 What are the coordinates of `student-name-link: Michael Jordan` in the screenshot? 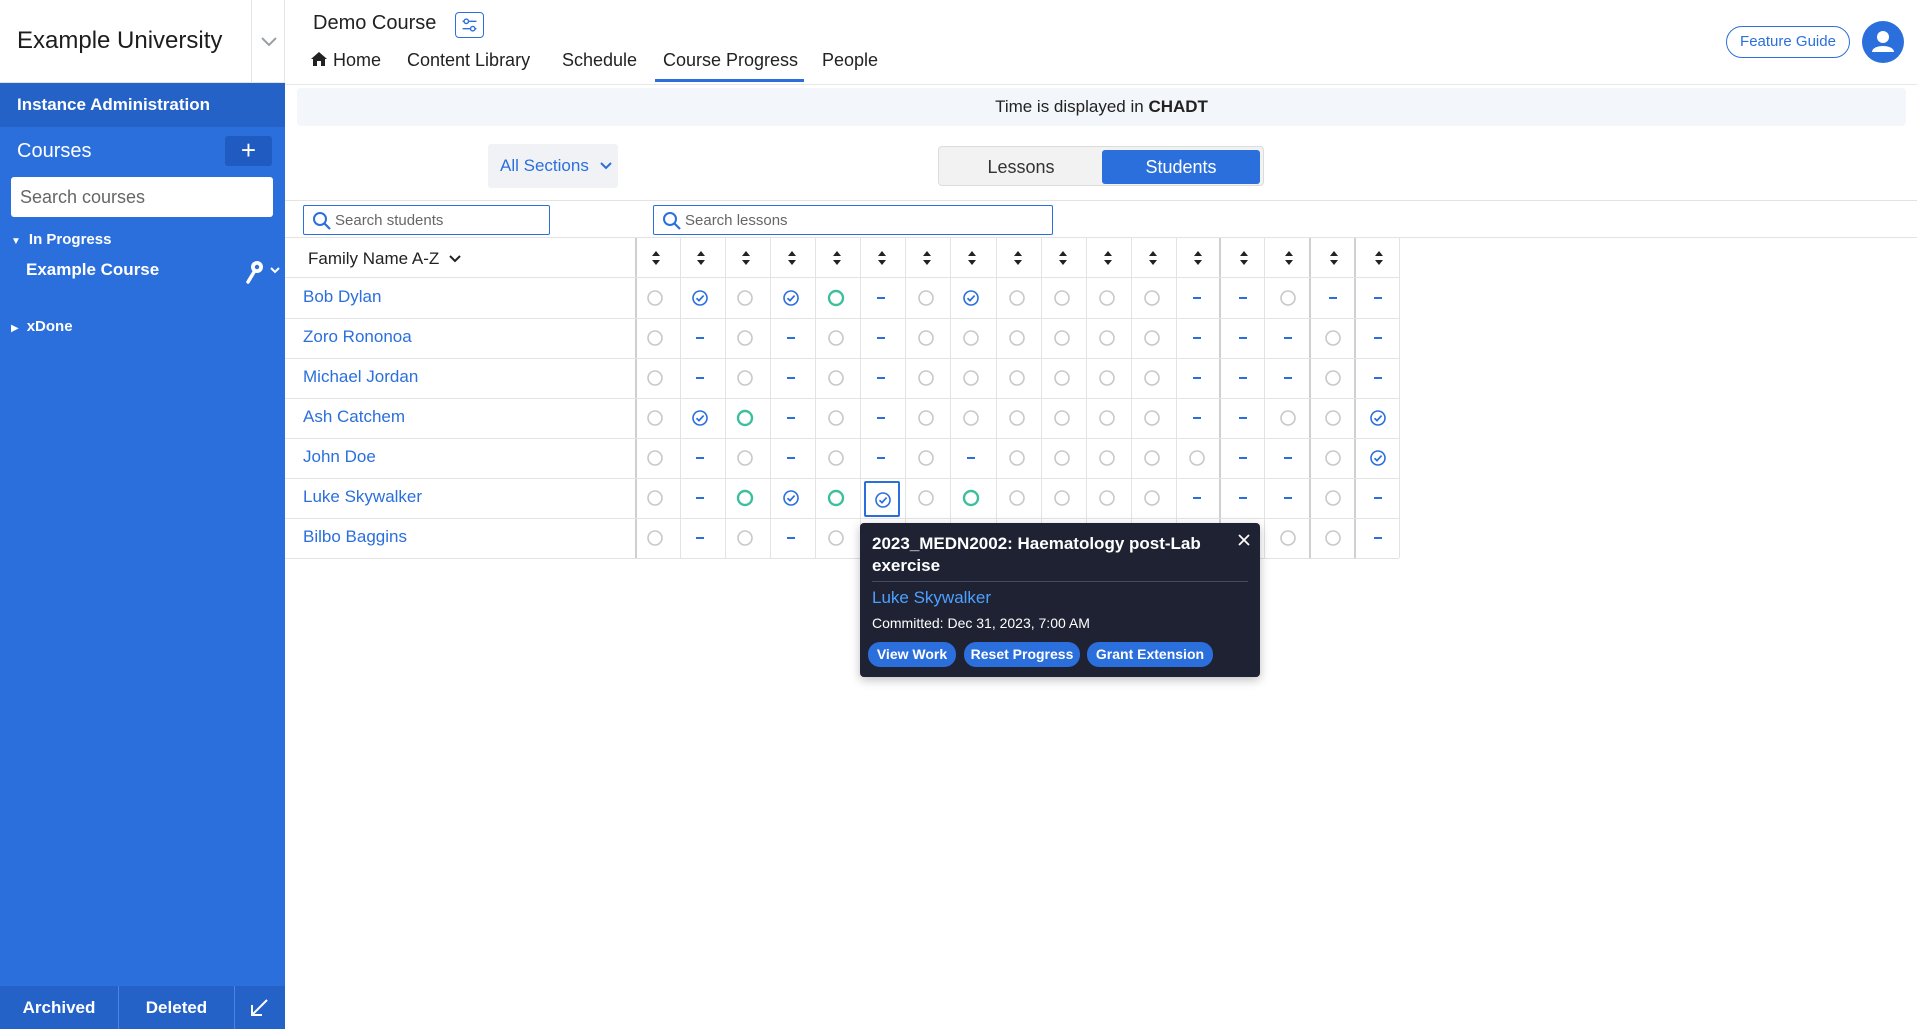 It's located at (360, 377).